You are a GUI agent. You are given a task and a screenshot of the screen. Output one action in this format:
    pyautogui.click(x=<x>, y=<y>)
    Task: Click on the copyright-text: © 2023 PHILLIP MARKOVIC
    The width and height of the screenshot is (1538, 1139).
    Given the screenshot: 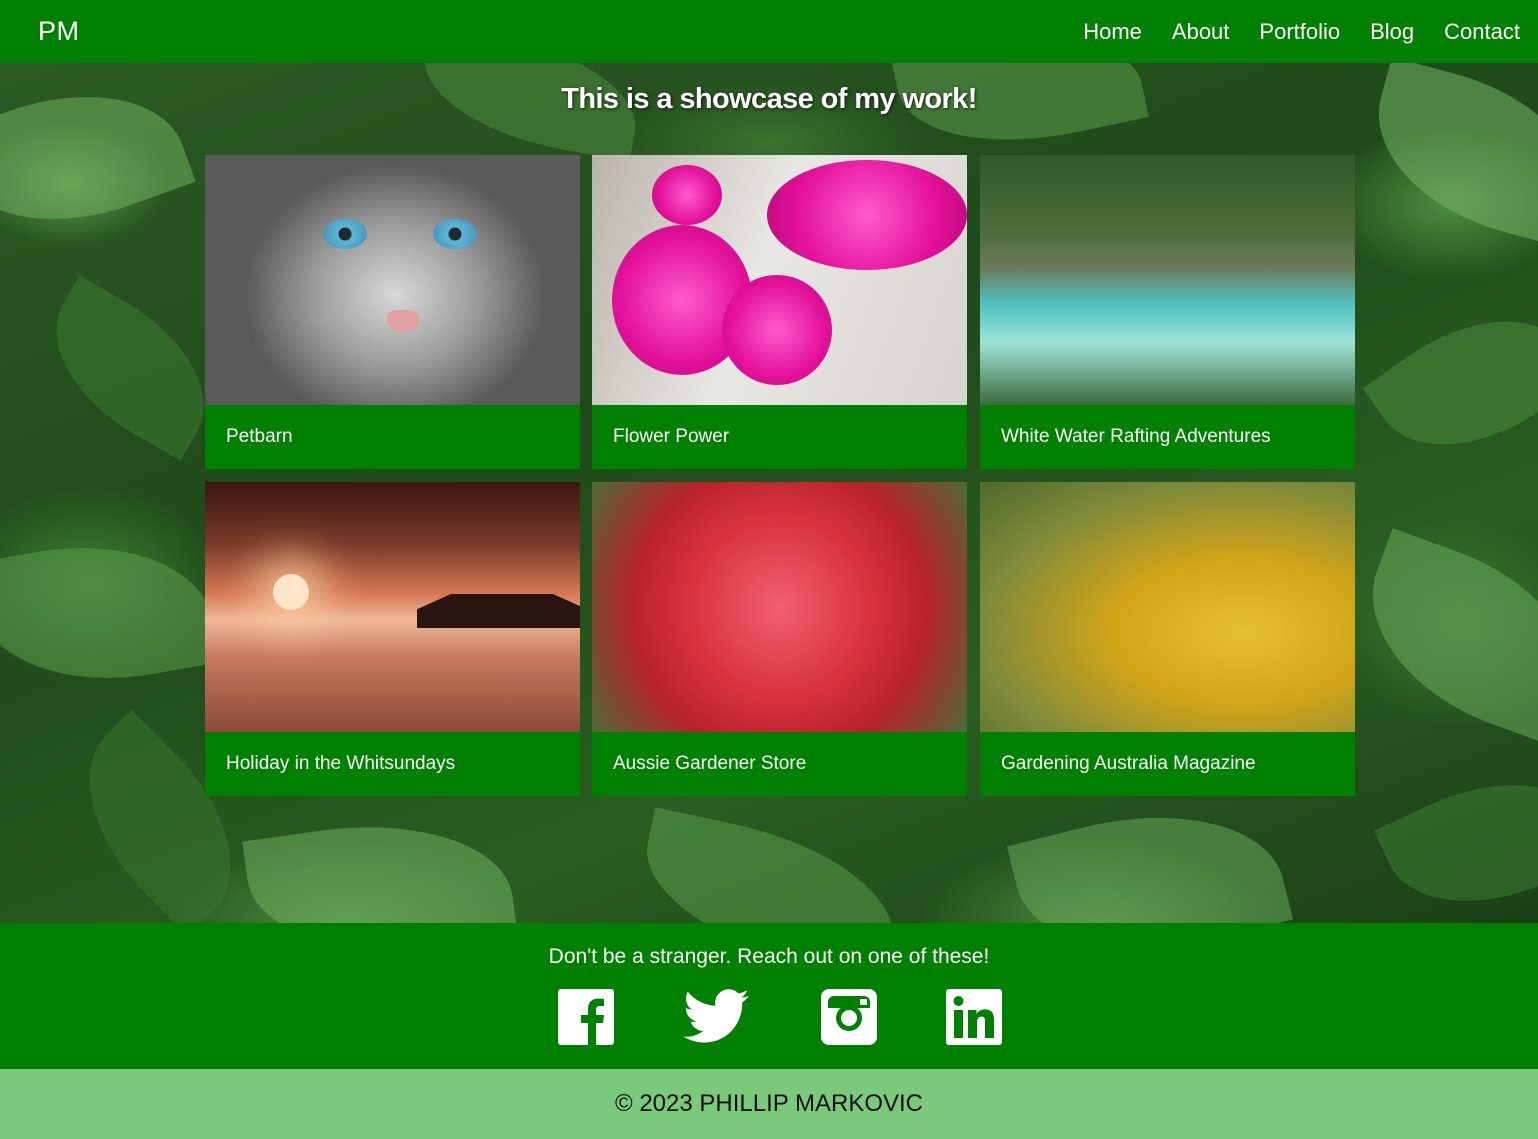 What is the action you would take?
    pyautogui.click(x=769, y=1103)
    